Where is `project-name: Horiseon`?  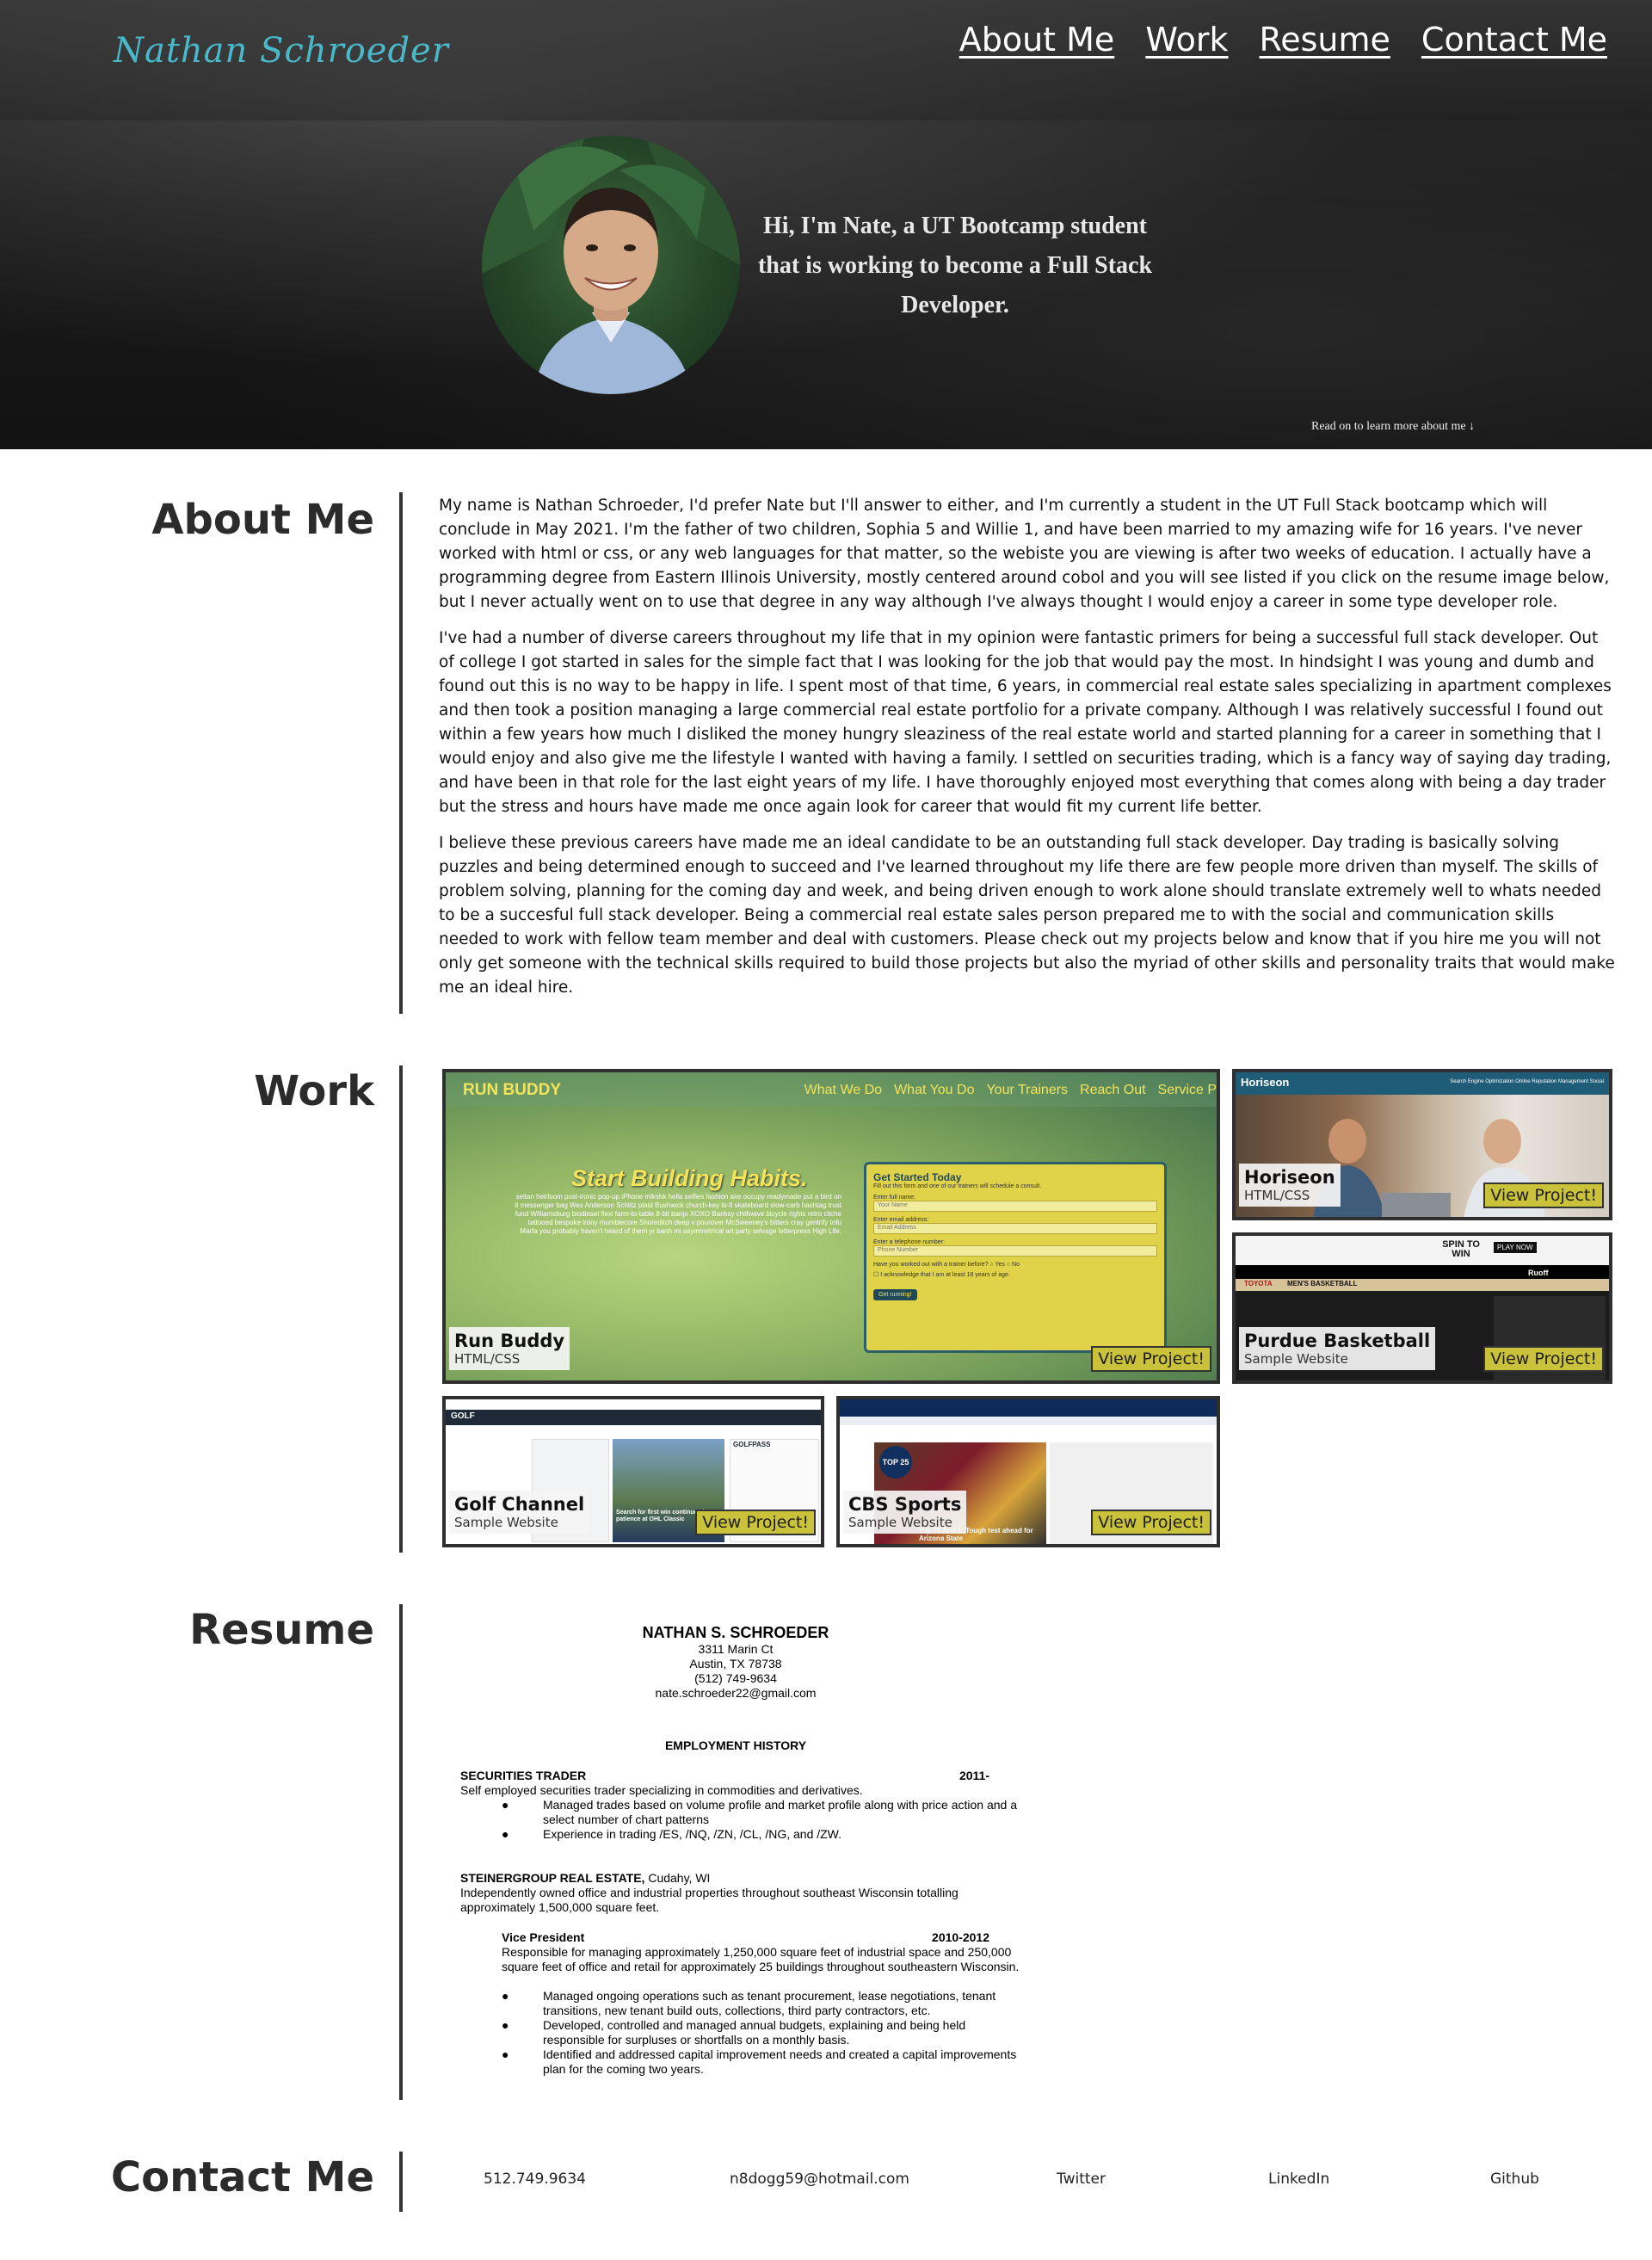
project-name: Horiseon is located at coordinates (1289, 1177).